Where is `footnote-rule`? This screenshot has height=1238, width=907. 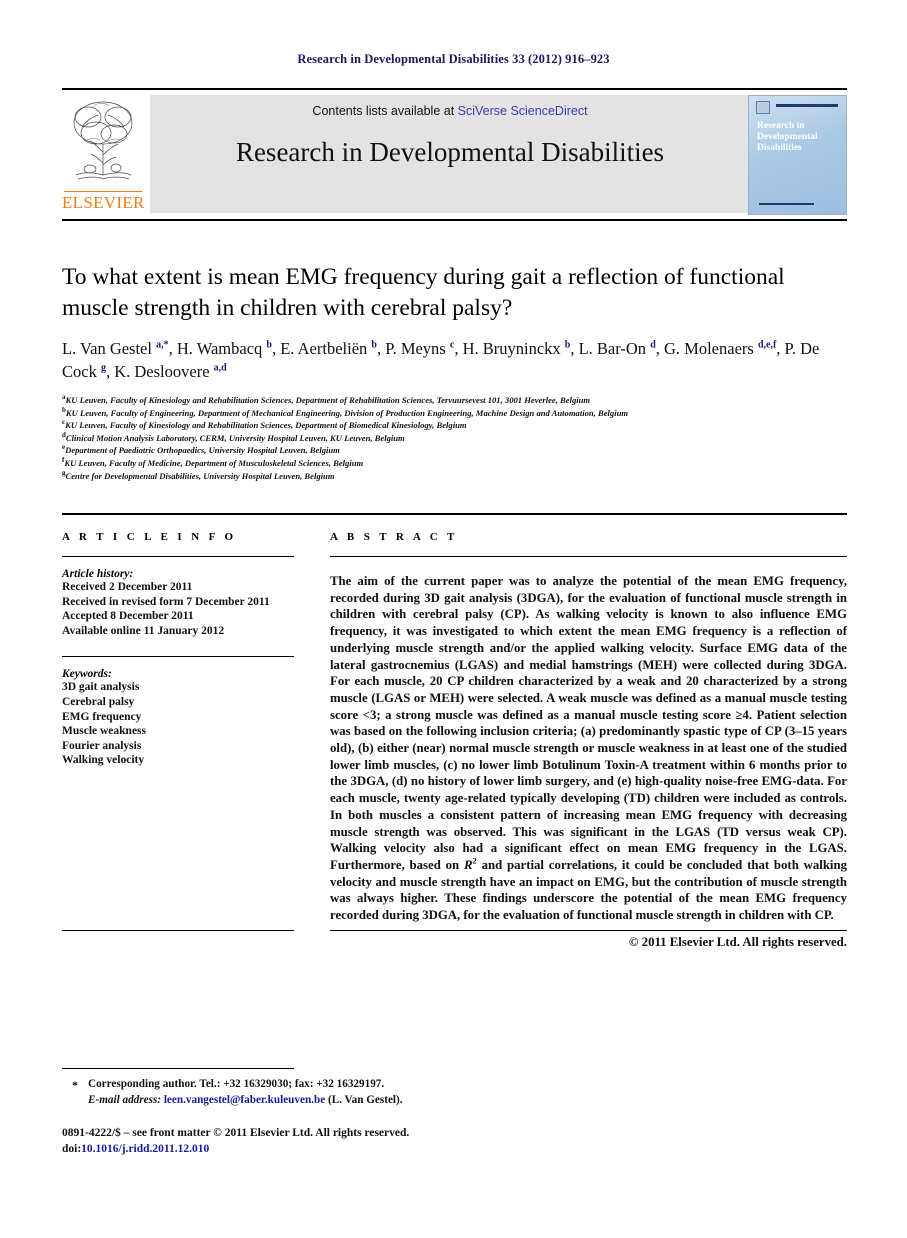 footnote-rule is located at coordinates (178, 1068).